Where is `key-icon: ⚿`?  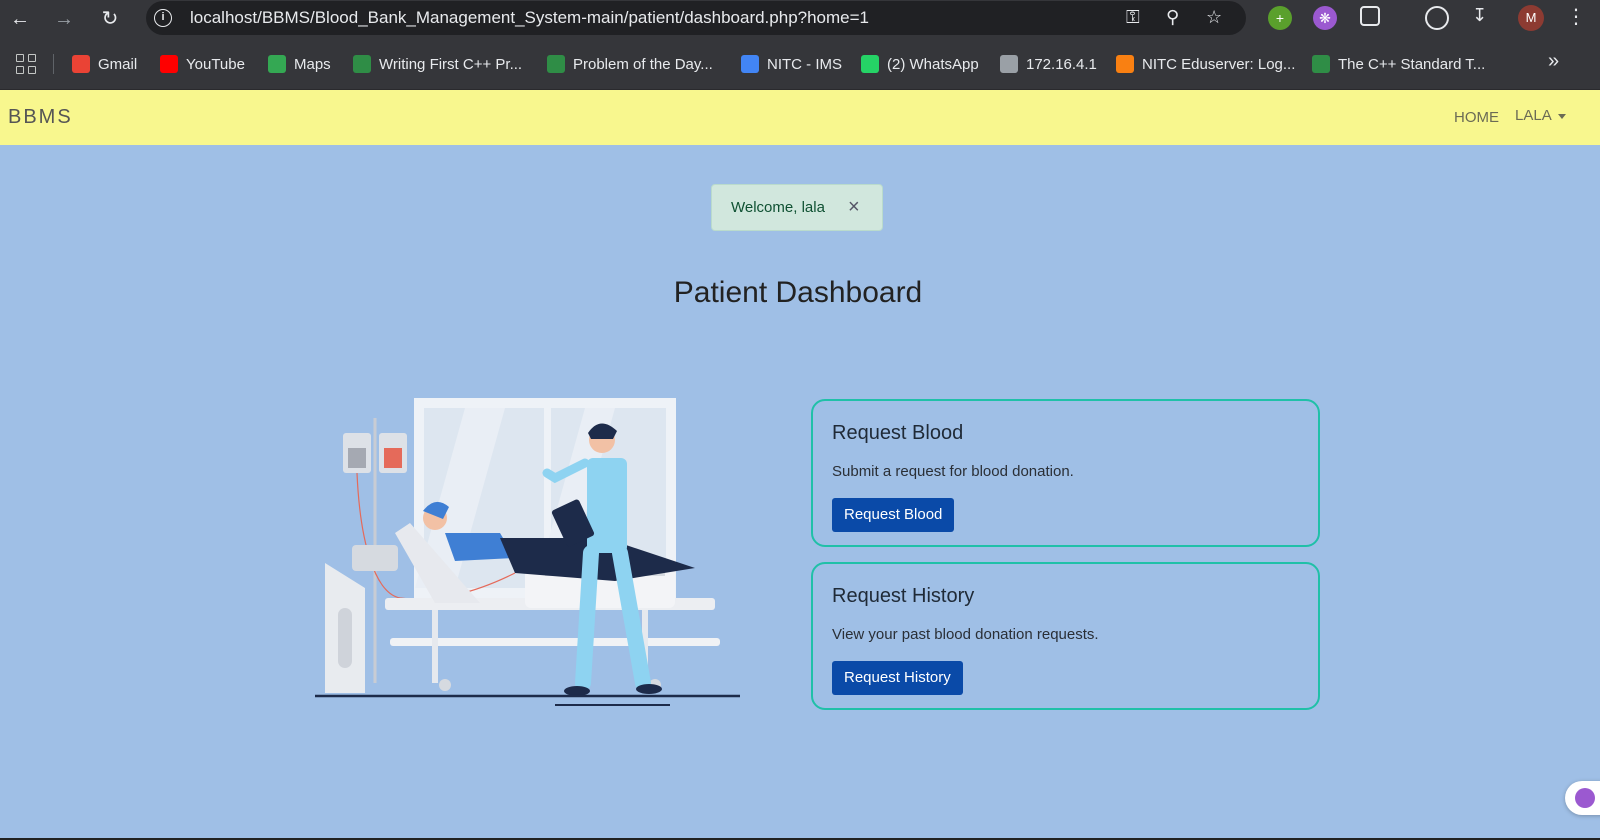
key-icon: ⚿ is located at coordinates (1133, 17).